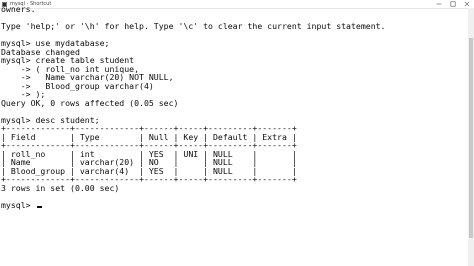  What do you see at coordinates (18, 204) in the screenshot?
I see `prompt-text: mysql>` at bounding box center [18, 204].